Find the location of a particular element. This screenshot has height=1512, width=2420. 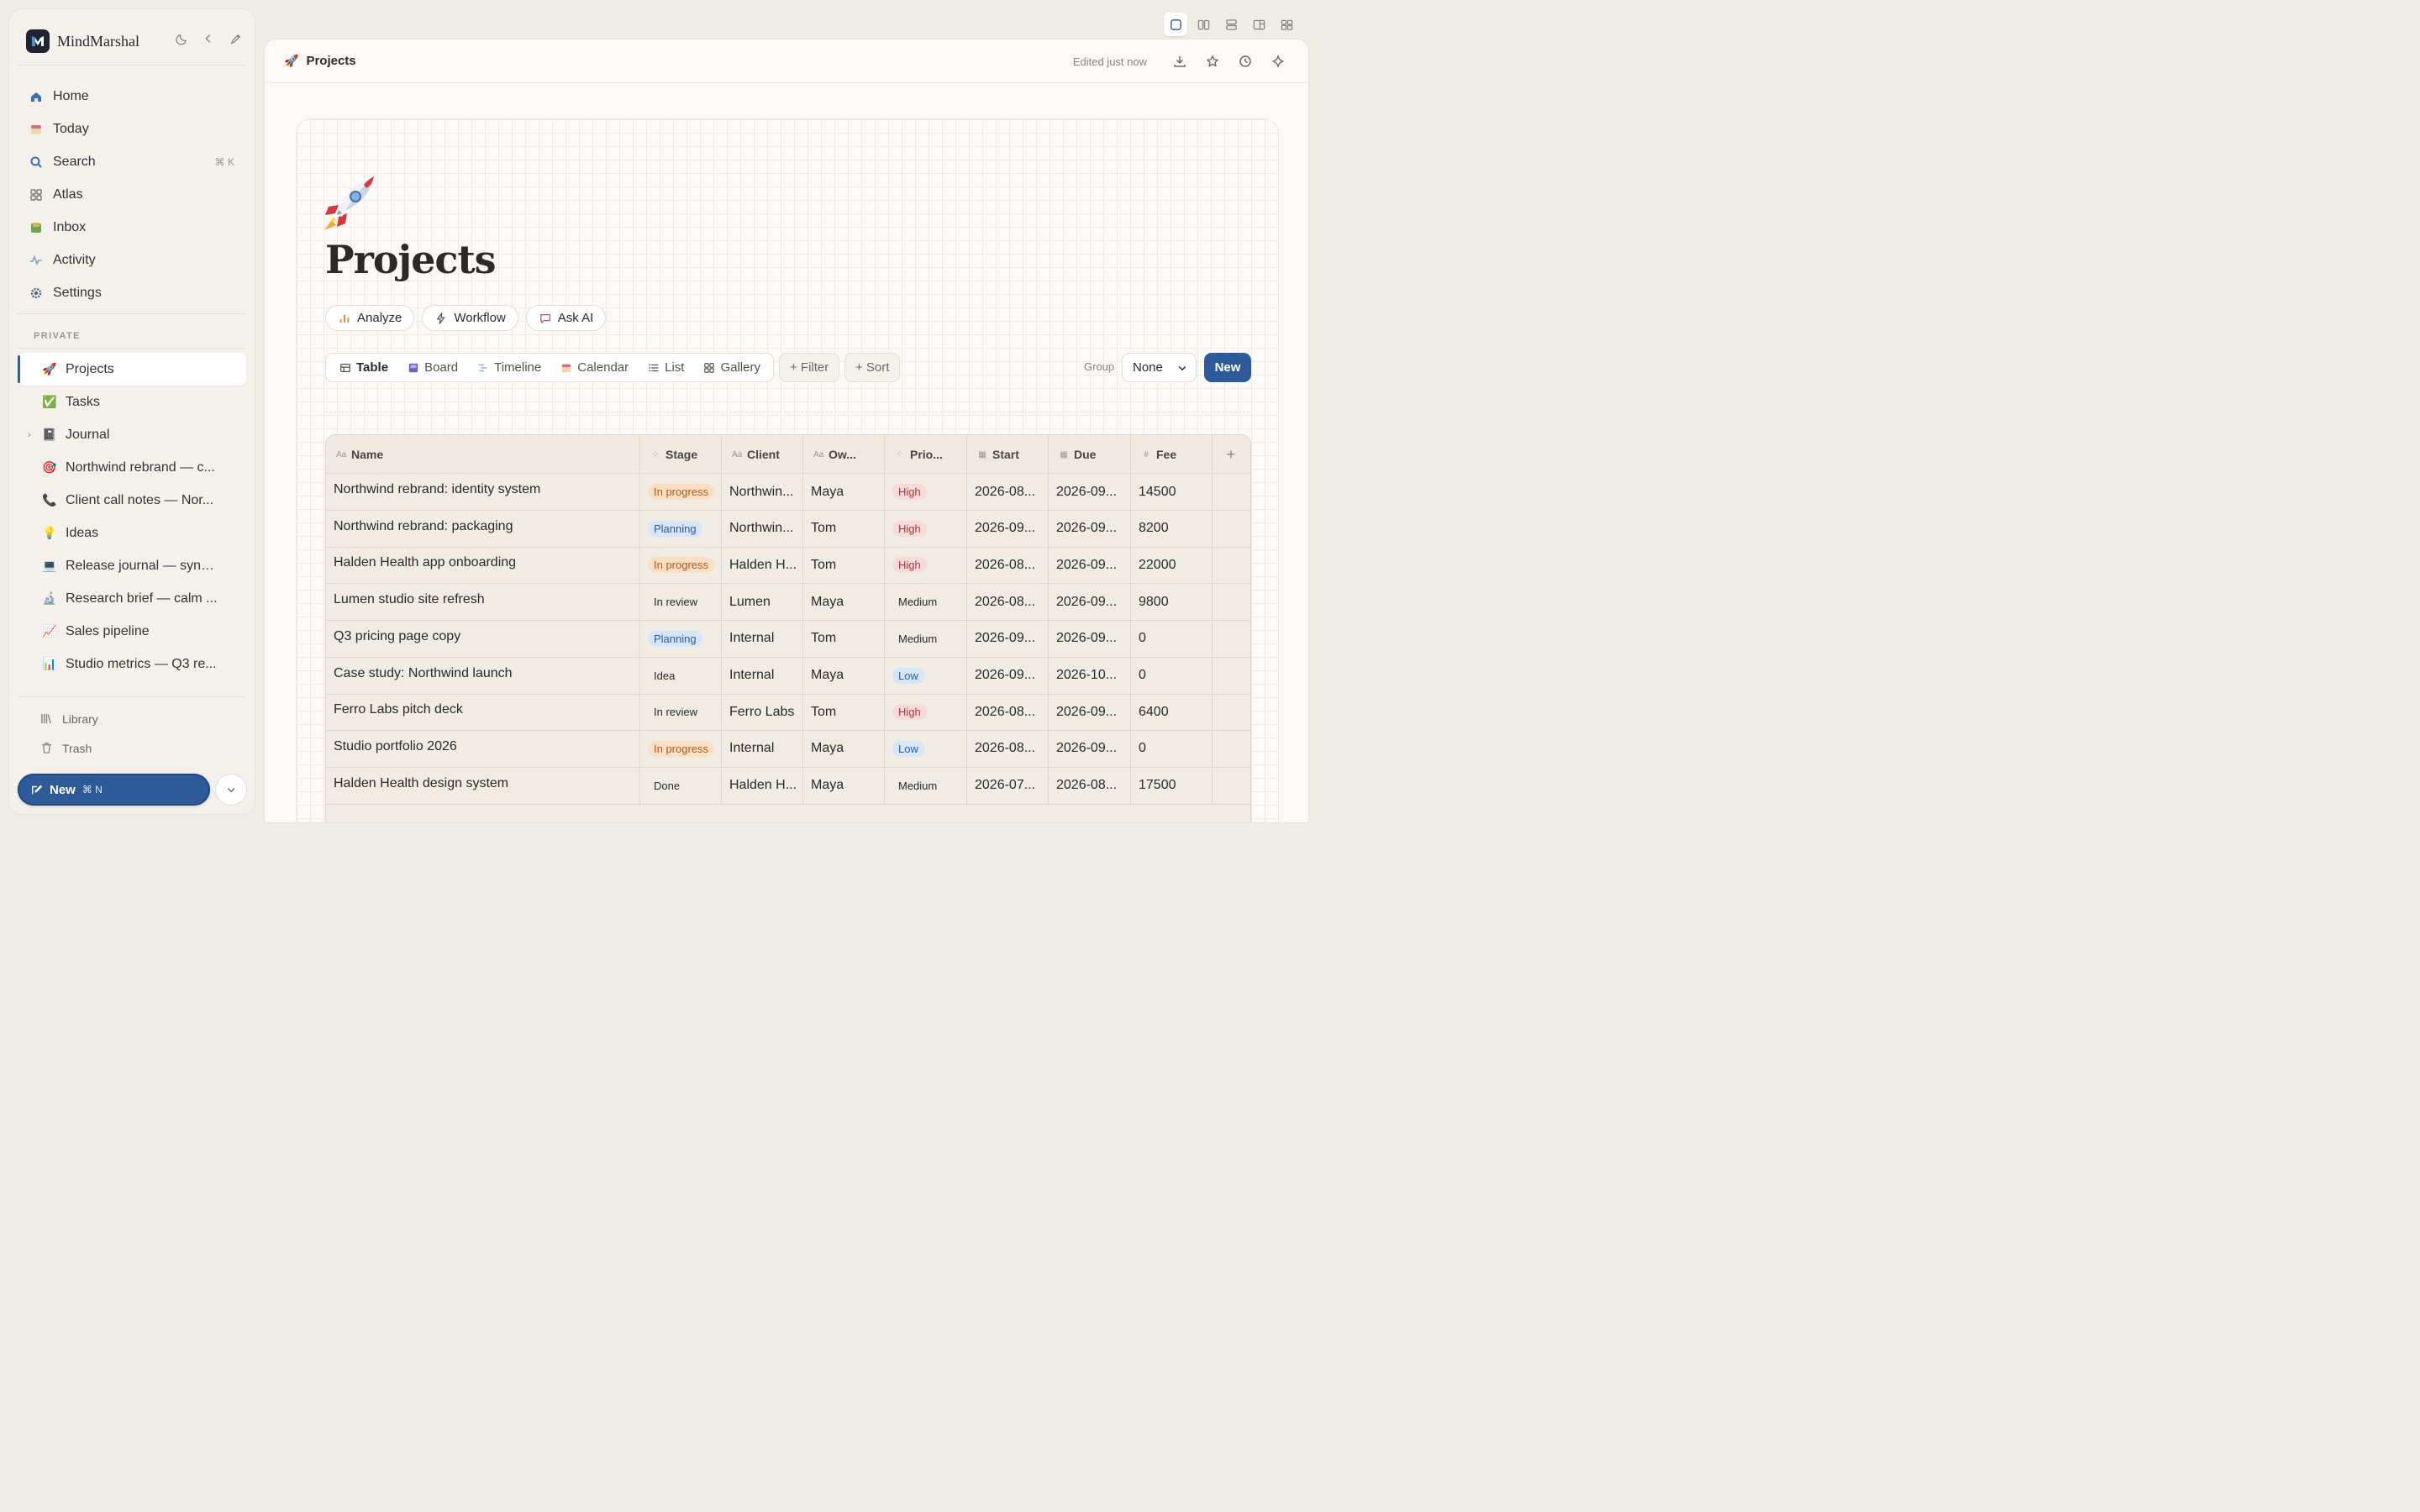

nav-item-activity: Activity is located at coordinates (132, 260).